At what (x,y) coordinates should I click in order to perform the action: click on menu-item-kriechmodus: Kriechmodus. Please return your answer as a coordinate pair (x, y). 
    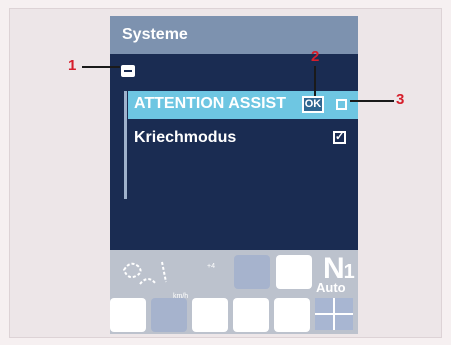
    Looking at the image, I should click on (185, 138).